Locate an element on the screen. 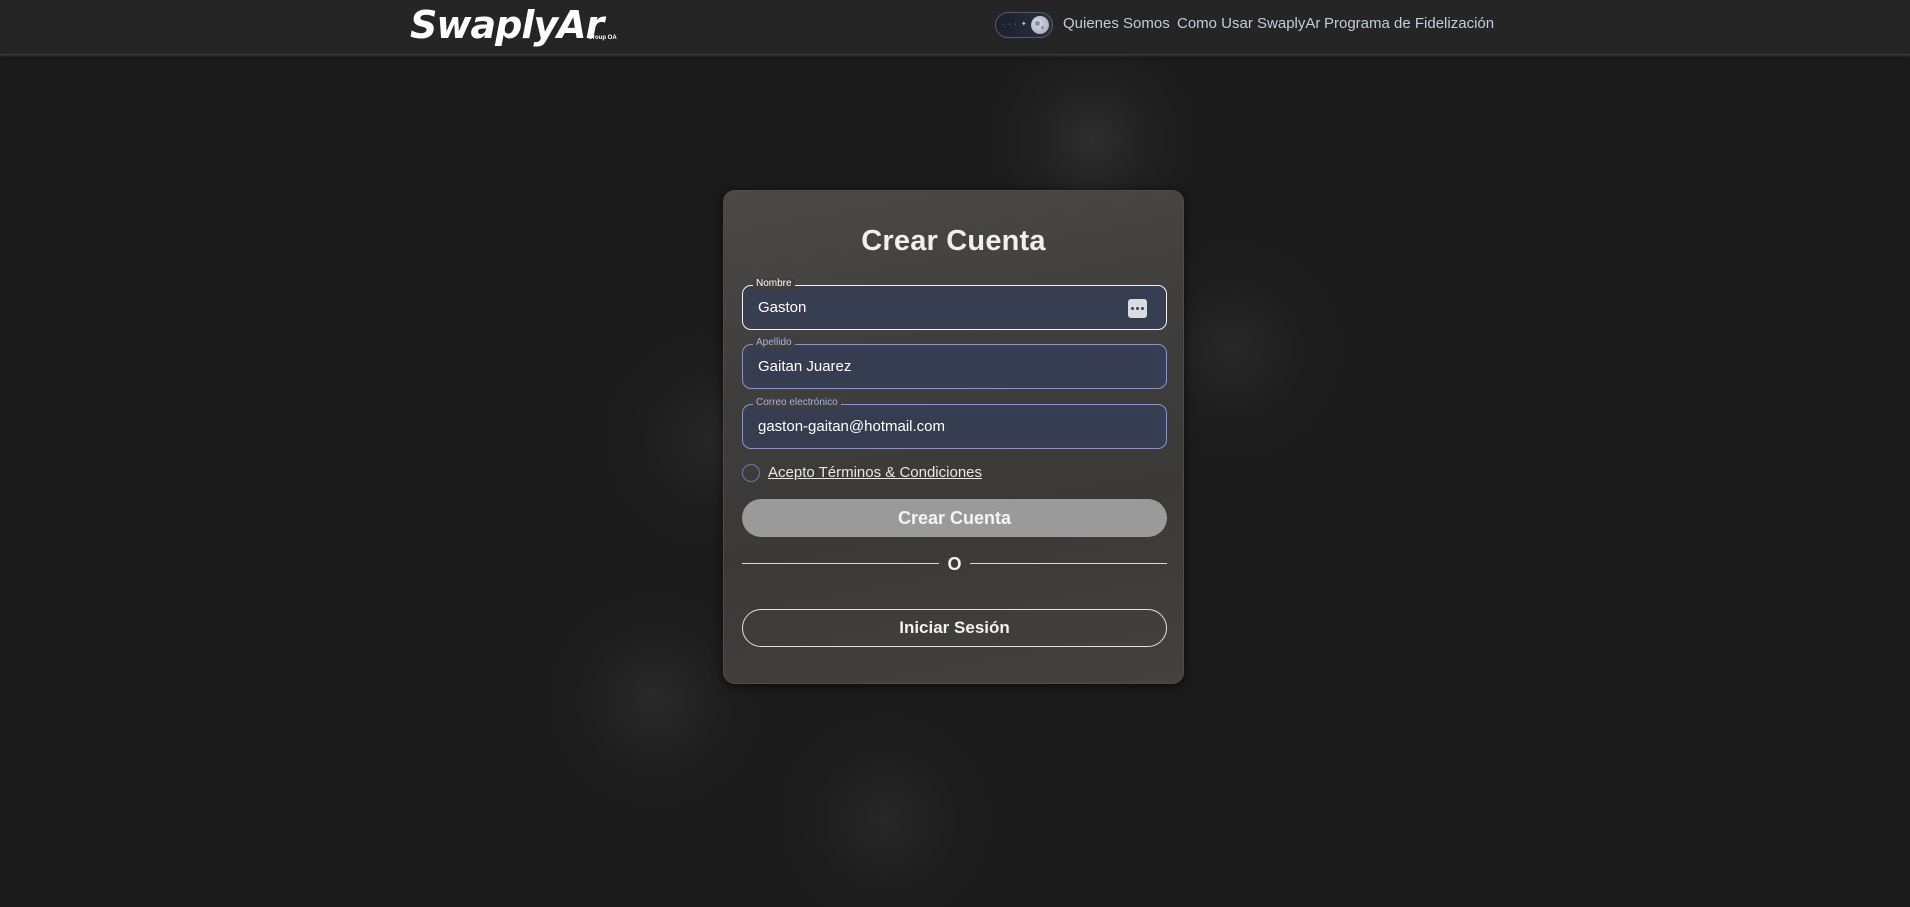 Image resolution: width=1910 pixels, height=907 pixels. form-title: Crear Cuenta is located at coordinates (953, 241).